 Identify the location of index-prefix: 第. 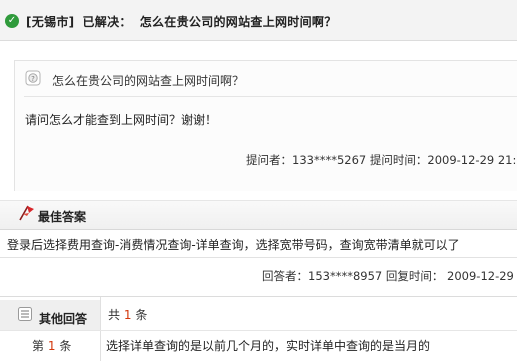
(38, 346).